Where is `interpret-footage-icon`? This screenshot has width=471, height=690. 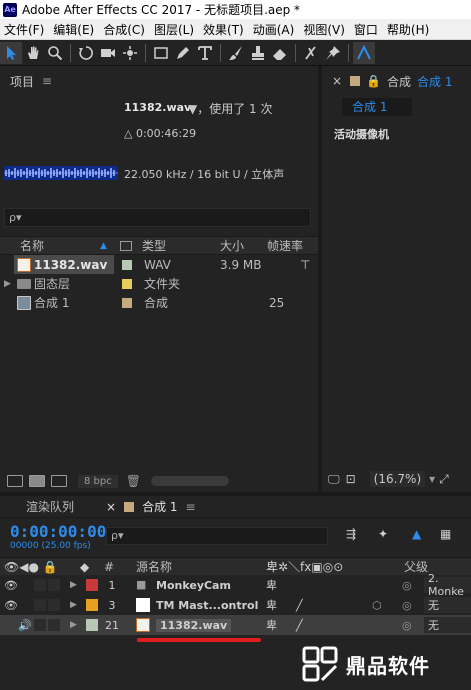
interpret-footage-icon is located at coordinates (15, 481).